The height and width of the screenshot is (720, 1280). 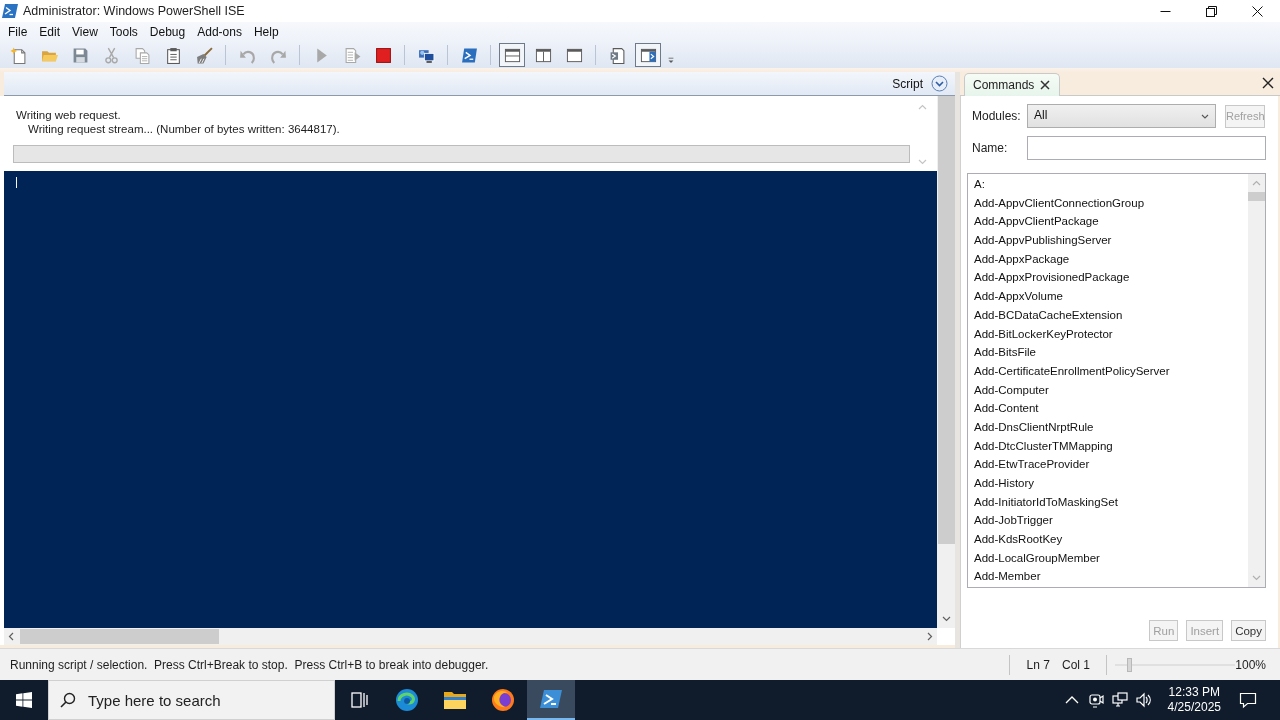 I want to click on caret-icon, so click(x=1205, y=116).